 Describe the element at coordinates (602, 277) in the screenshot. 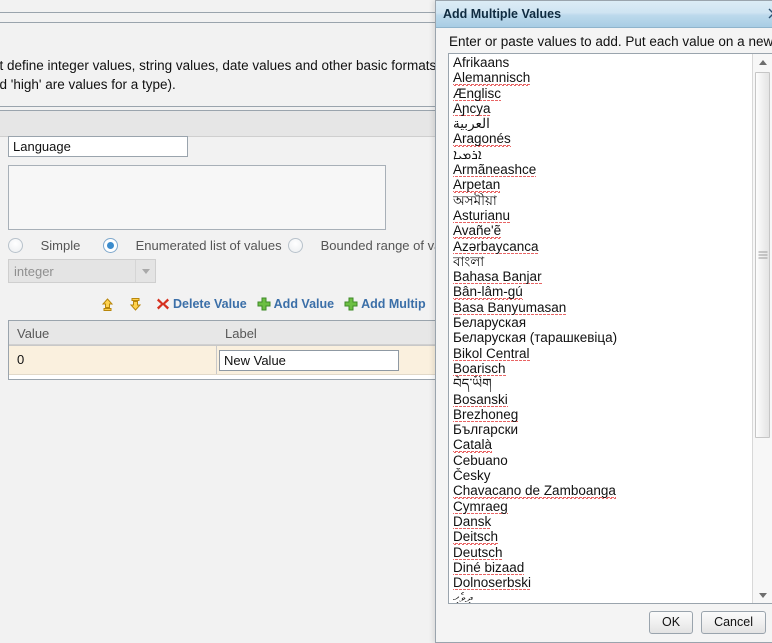

I see `textarea-line: Bahasa Banjar` at that location.